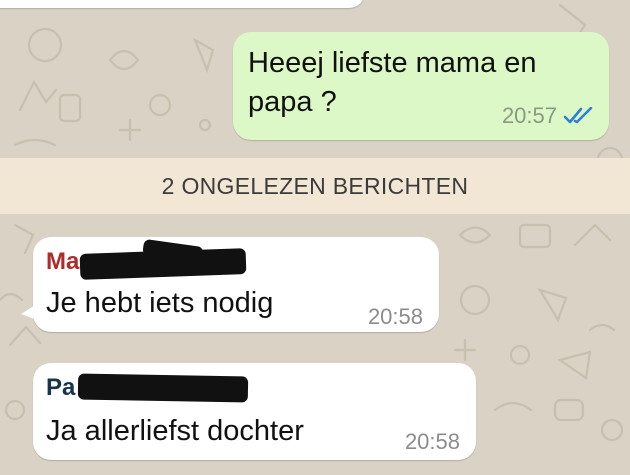 This screenshot has height=475, width=630. Describe the element at coordinates (29, 312) in the screenshot. I see `bubble-tail` at that location.